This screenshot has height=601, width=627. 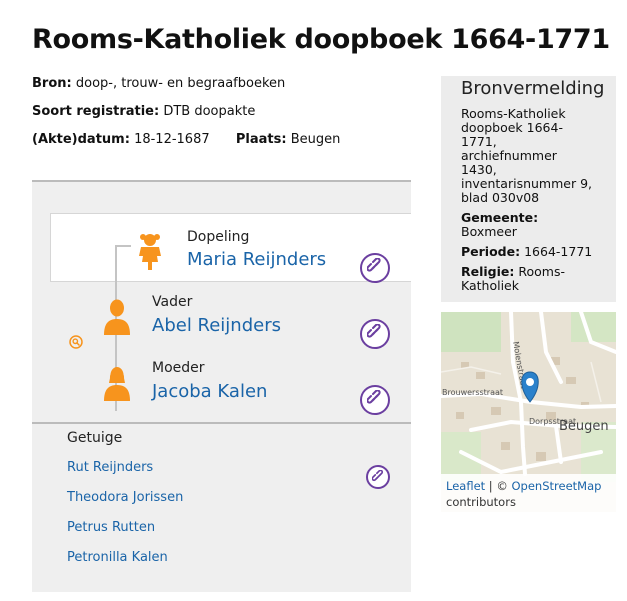 I want to click on panel-divider, so click(x=221, y=423).